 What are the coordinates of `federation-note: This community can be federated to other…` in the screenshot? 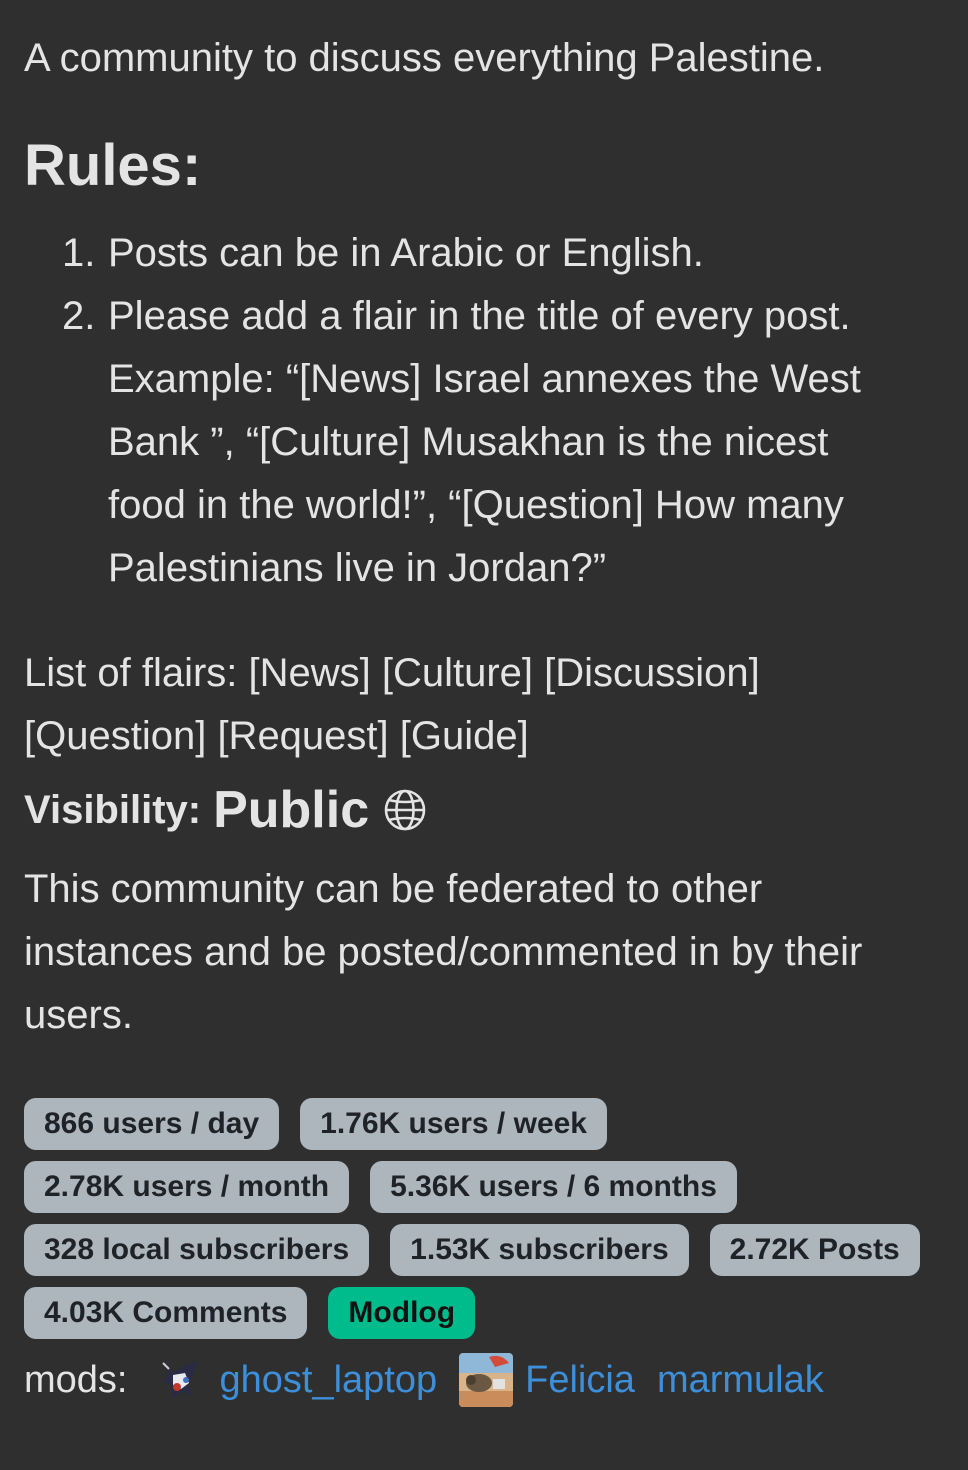 It's located at (443, 952).